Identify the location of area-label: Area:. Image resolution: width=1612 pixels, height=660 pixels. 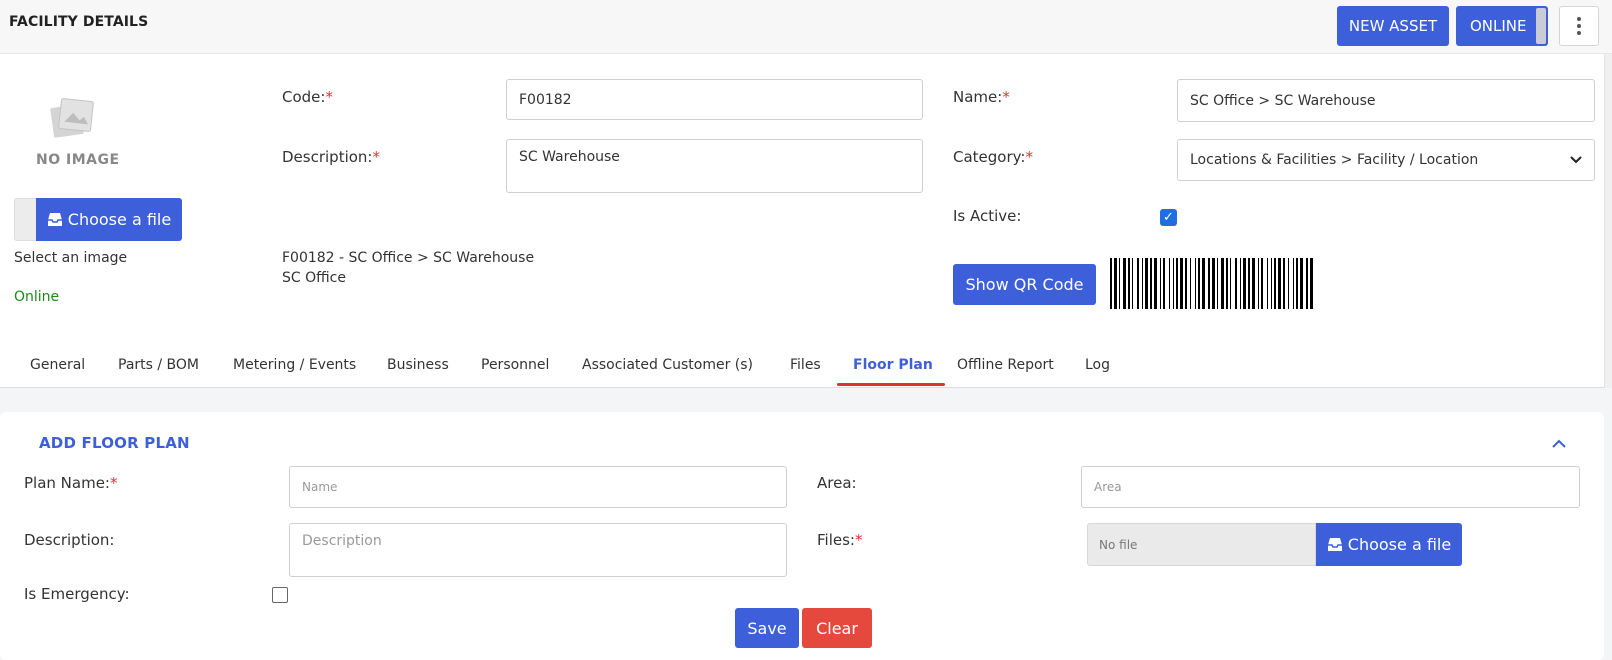
(837, 483).